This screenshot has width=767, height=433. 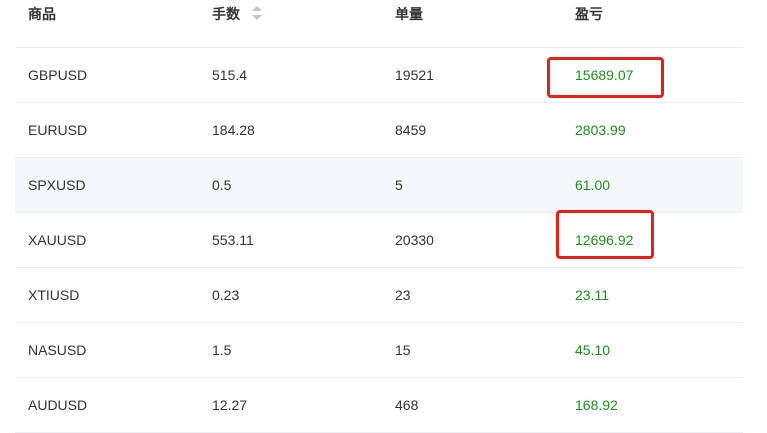 I want to click on column-header-volume: 单量, so click(x=409, y=14).